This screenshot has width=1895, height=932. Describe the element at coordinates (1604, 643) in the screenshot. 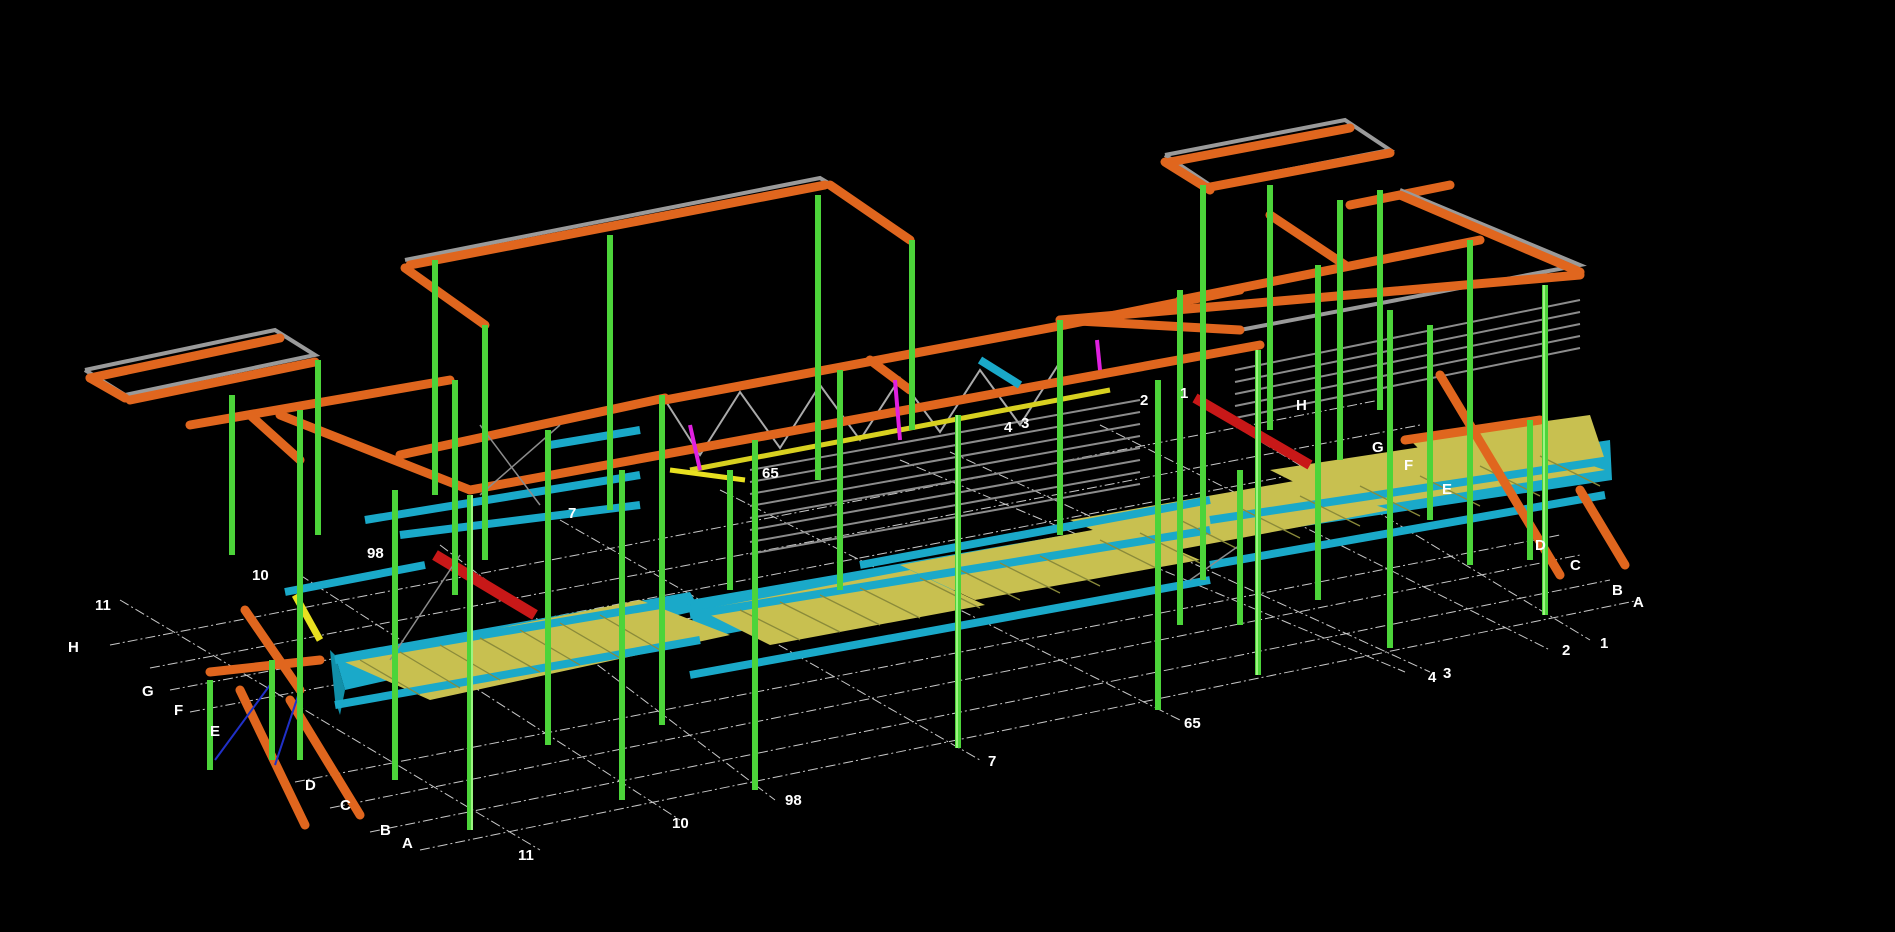

I see `grid-label-1-front: 1` at that location.